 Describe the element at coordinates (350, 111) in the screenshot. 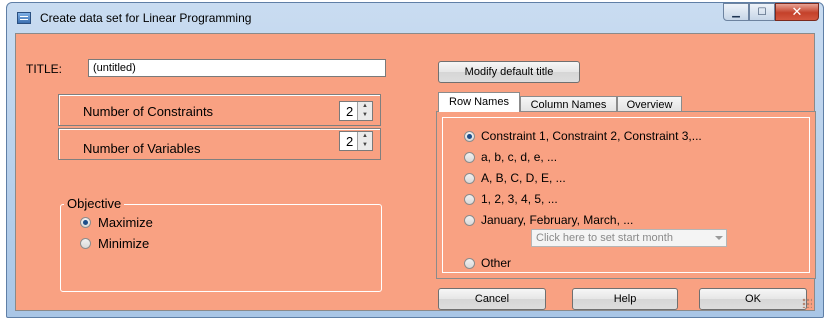

I see `constraints-value: 2` at that location.